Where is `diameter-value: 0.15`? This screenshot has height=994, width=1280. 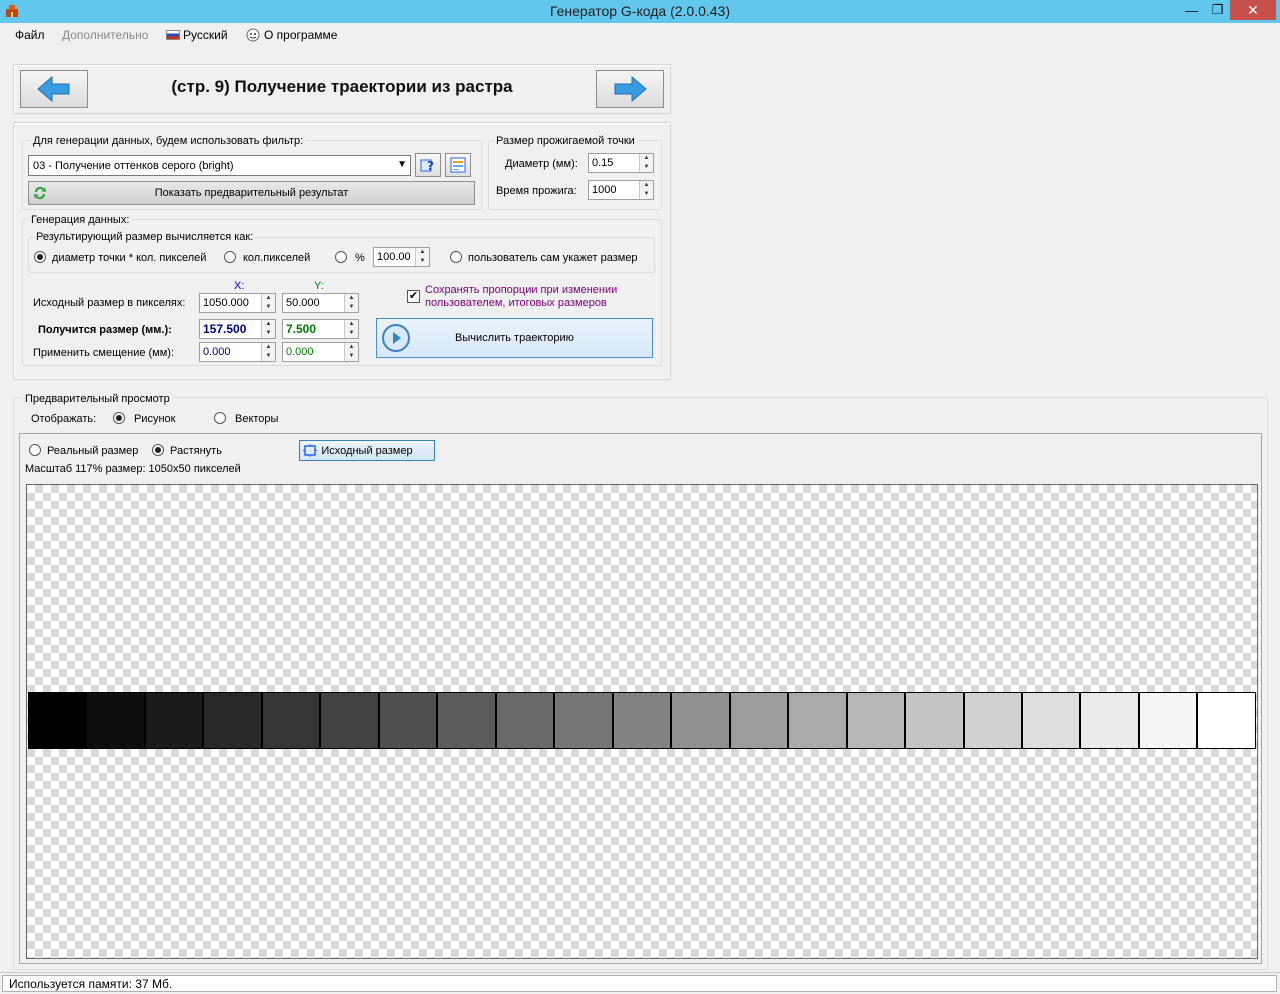
diameter-value: 0.15 is located at coordinates (603, 163).